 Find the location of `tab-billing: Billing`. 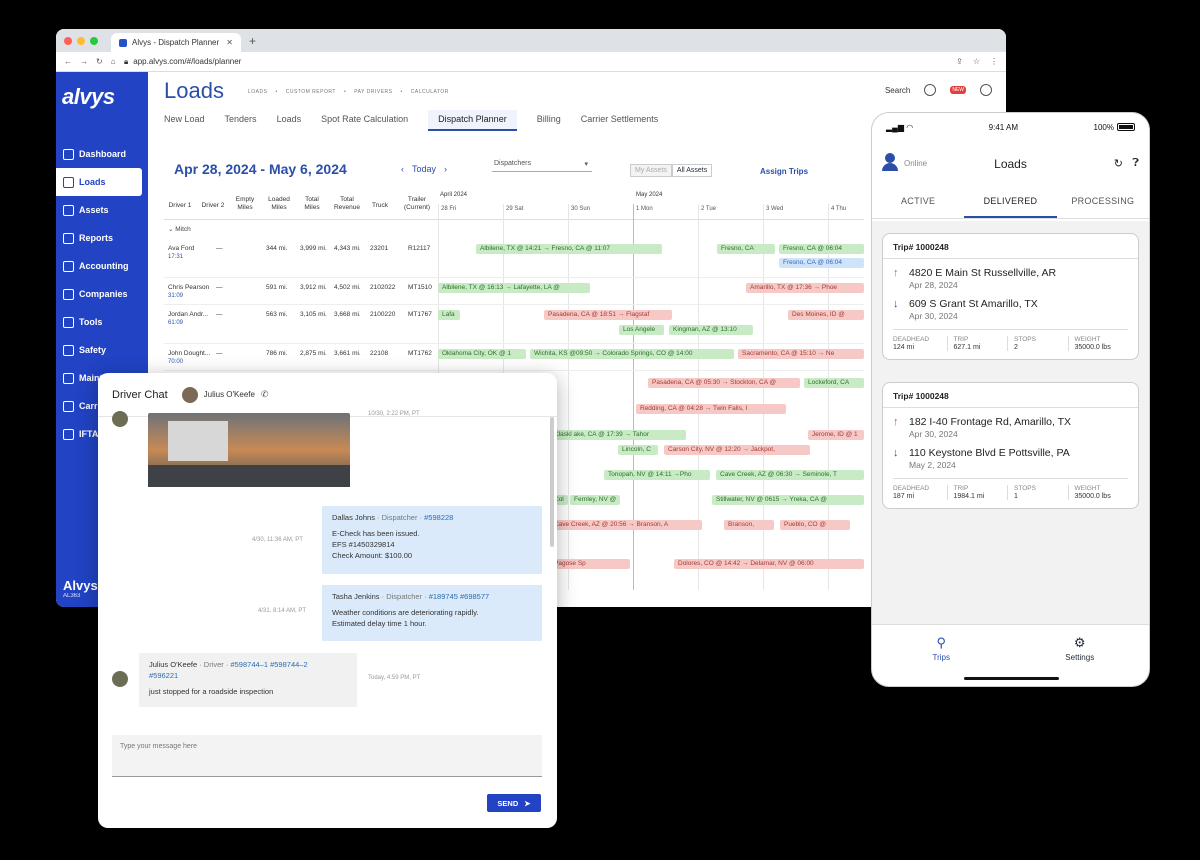

tab-billing: Billing is located at coordinates (549, 122).